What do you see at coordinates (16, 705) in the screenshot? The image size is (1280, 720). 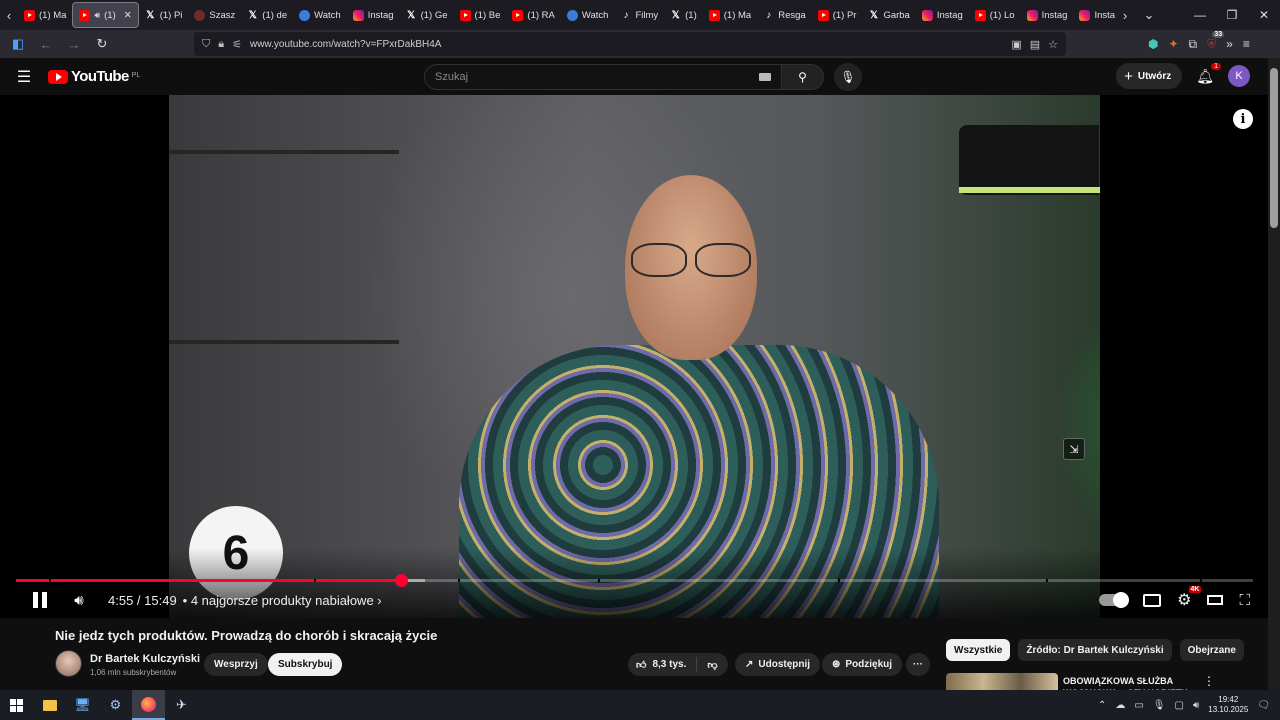 I see `start-button` at bounding box center [16, 705].